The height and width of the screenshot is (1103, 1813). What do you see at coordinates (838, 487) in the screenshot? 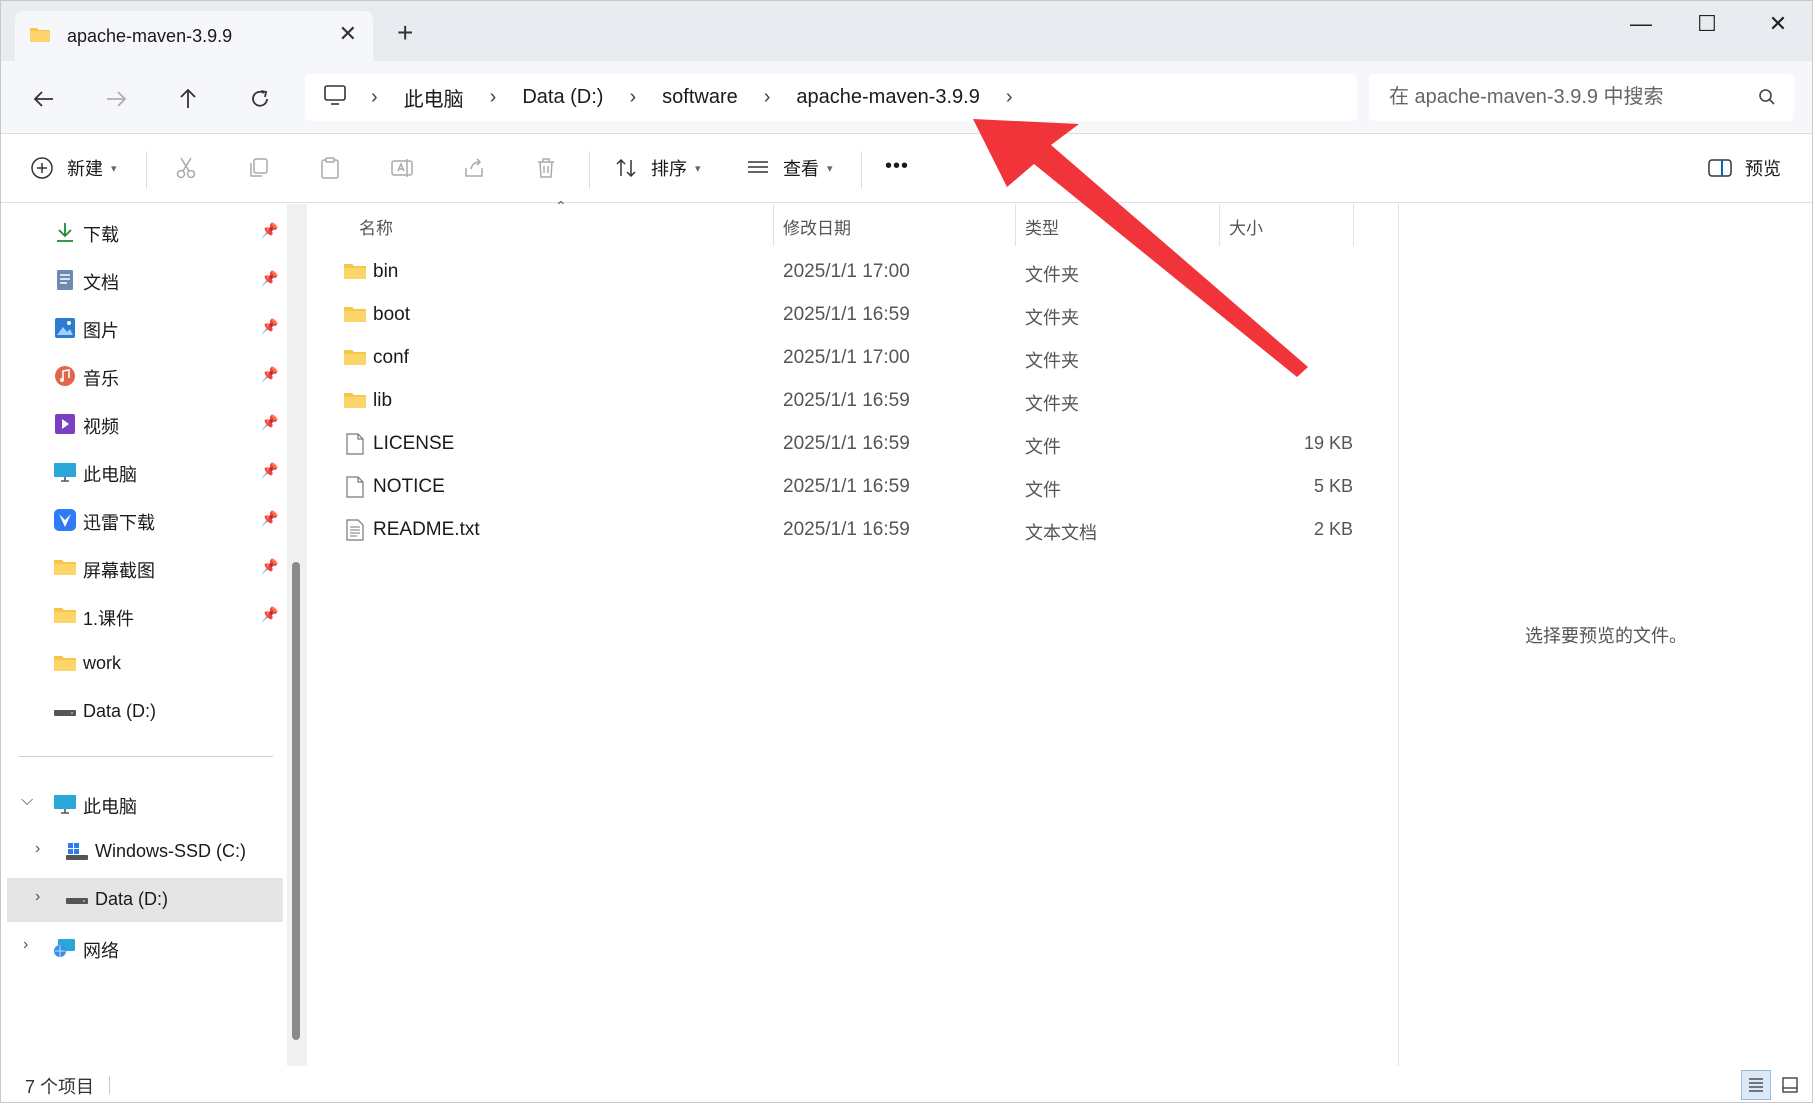
I see `file-row-notice: NOTICE 2025/1/1 16:59 文件 5 KB` at bounding box center [838, 487].